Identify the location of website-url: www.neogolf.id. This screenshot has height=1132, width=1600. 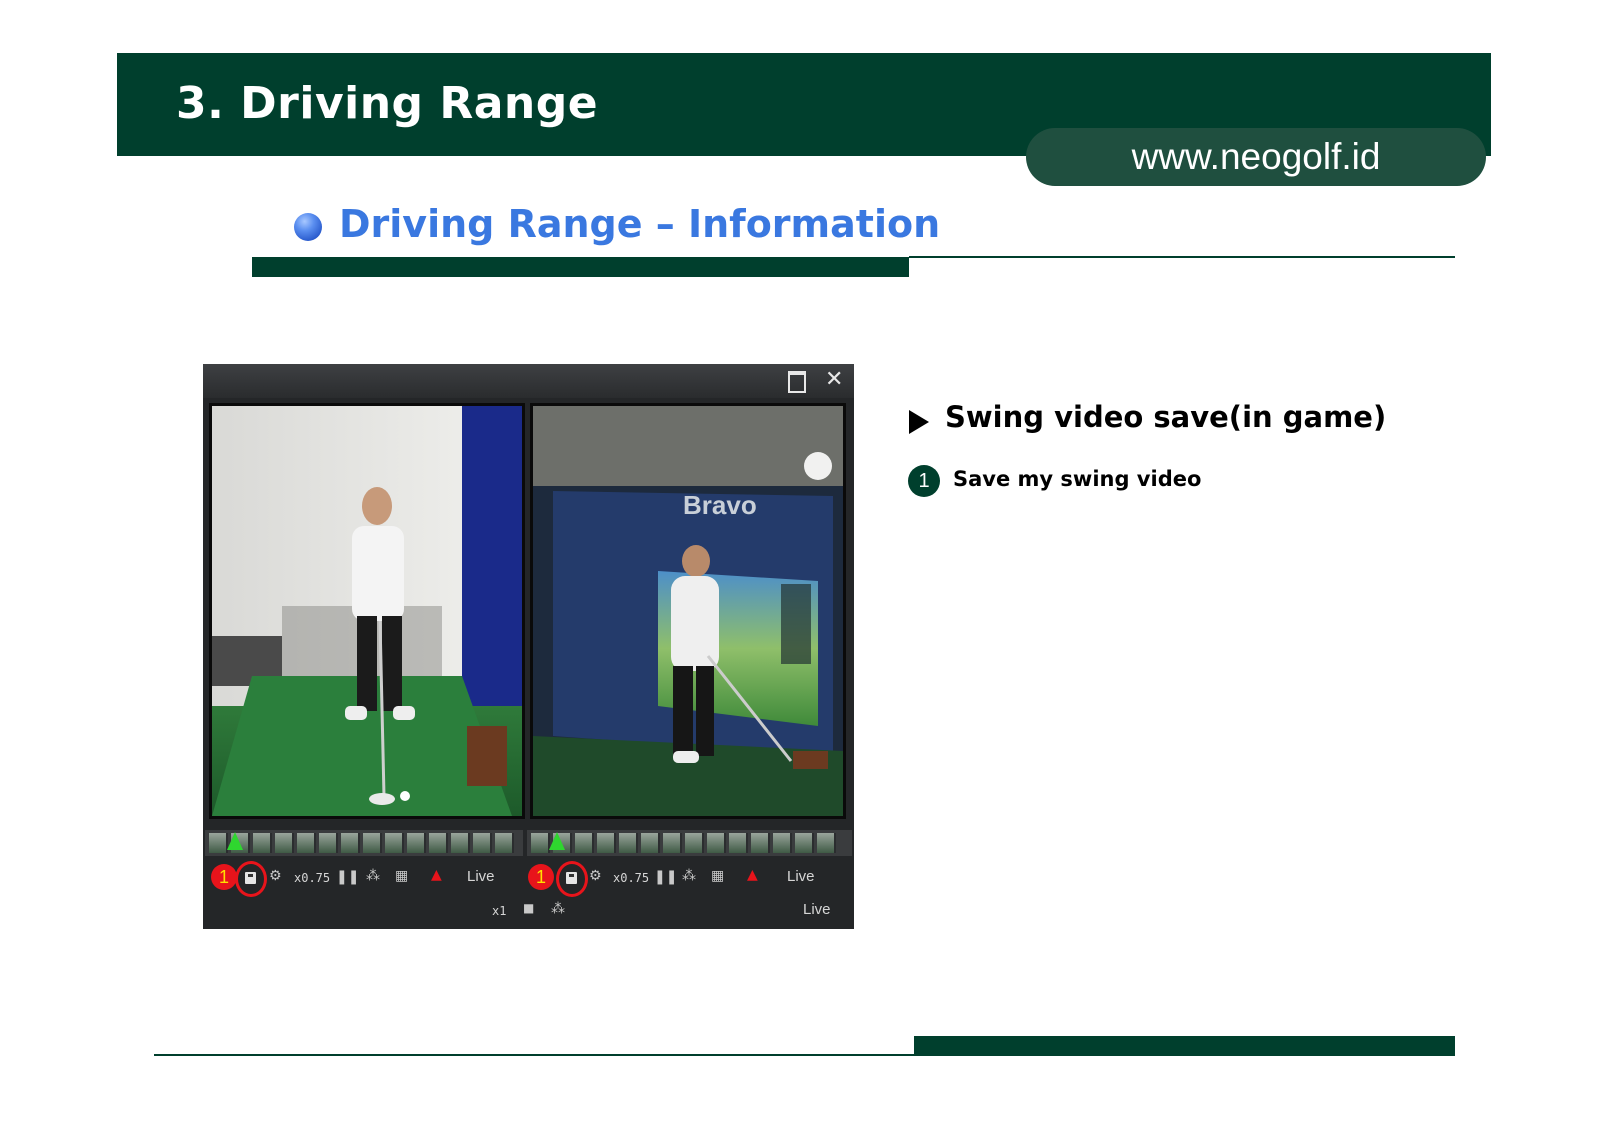
(1256, 157).